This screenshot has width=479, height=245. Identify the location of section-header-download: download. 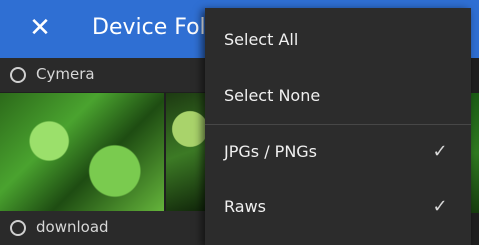
(102, 228).